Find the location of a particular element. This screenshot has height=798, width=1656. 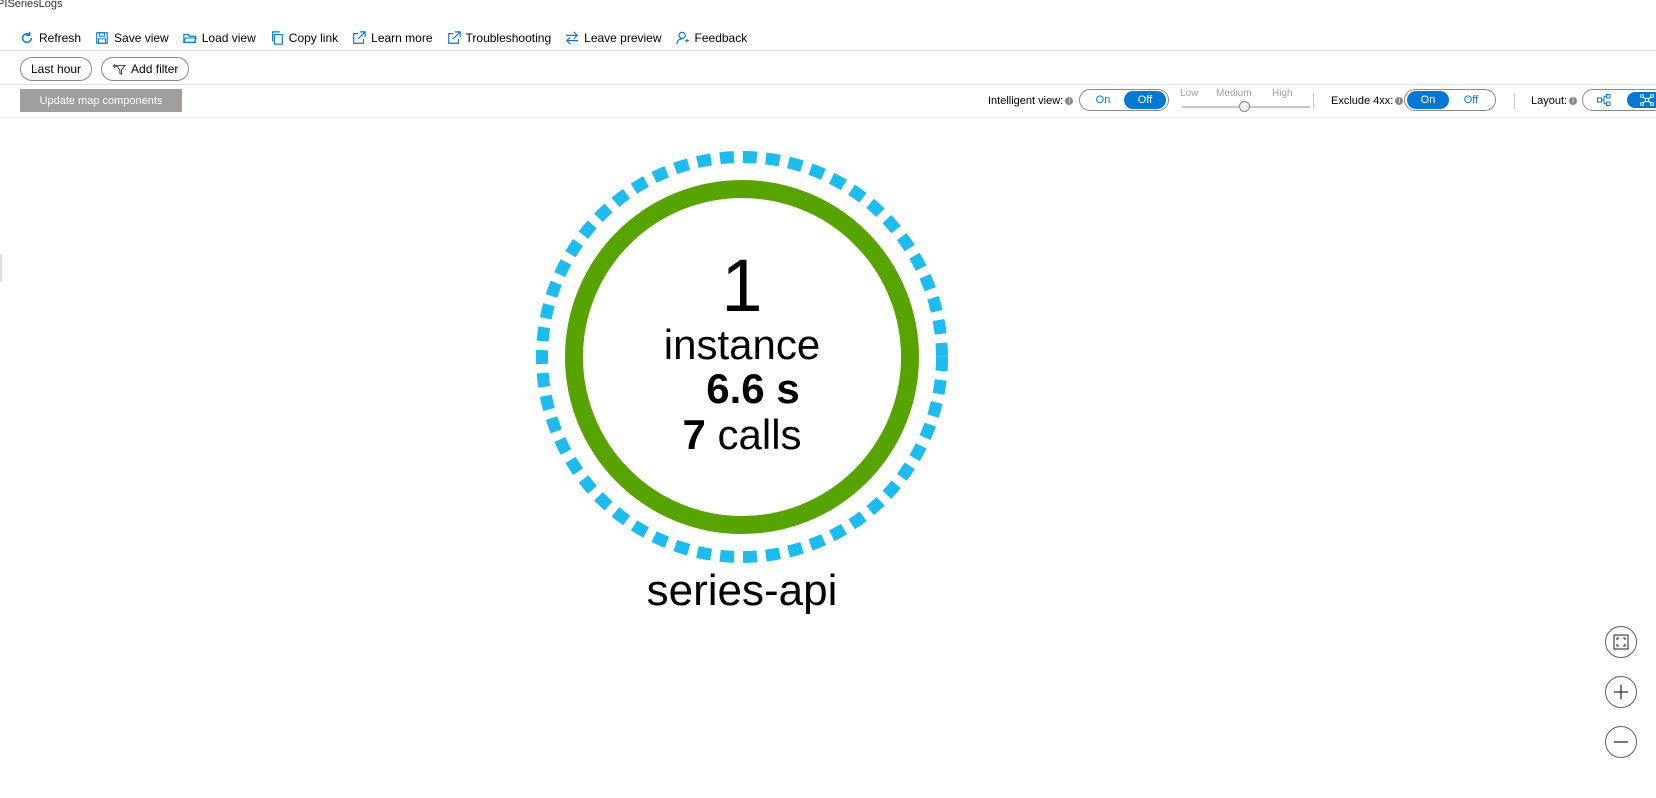

instance-label: instance is located at coordinates (742, 344).